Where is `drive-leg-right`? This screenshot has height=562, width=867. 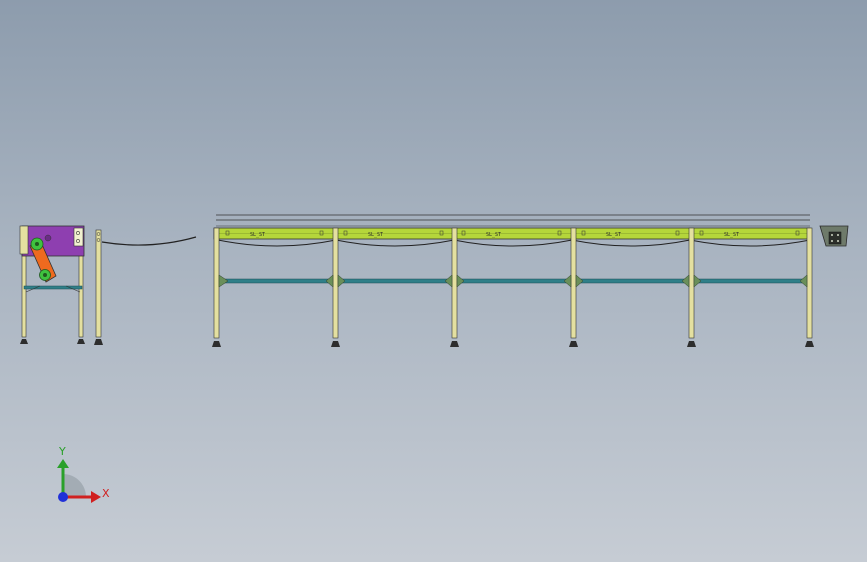
drive-leg-right is located at coordinates (81, 291).